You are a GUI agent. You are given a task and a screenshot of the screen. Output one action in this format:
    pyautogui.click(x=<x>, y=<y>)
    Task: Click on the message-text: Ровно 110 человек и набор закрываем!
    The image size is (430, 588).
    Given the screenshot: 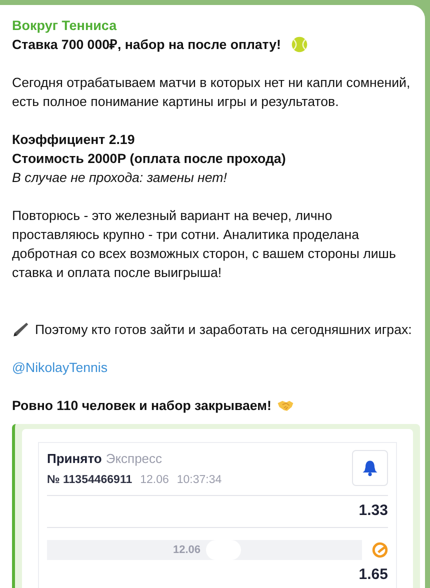 What is the action you would take?
    pyautogui.click(x=142, y=406)
    